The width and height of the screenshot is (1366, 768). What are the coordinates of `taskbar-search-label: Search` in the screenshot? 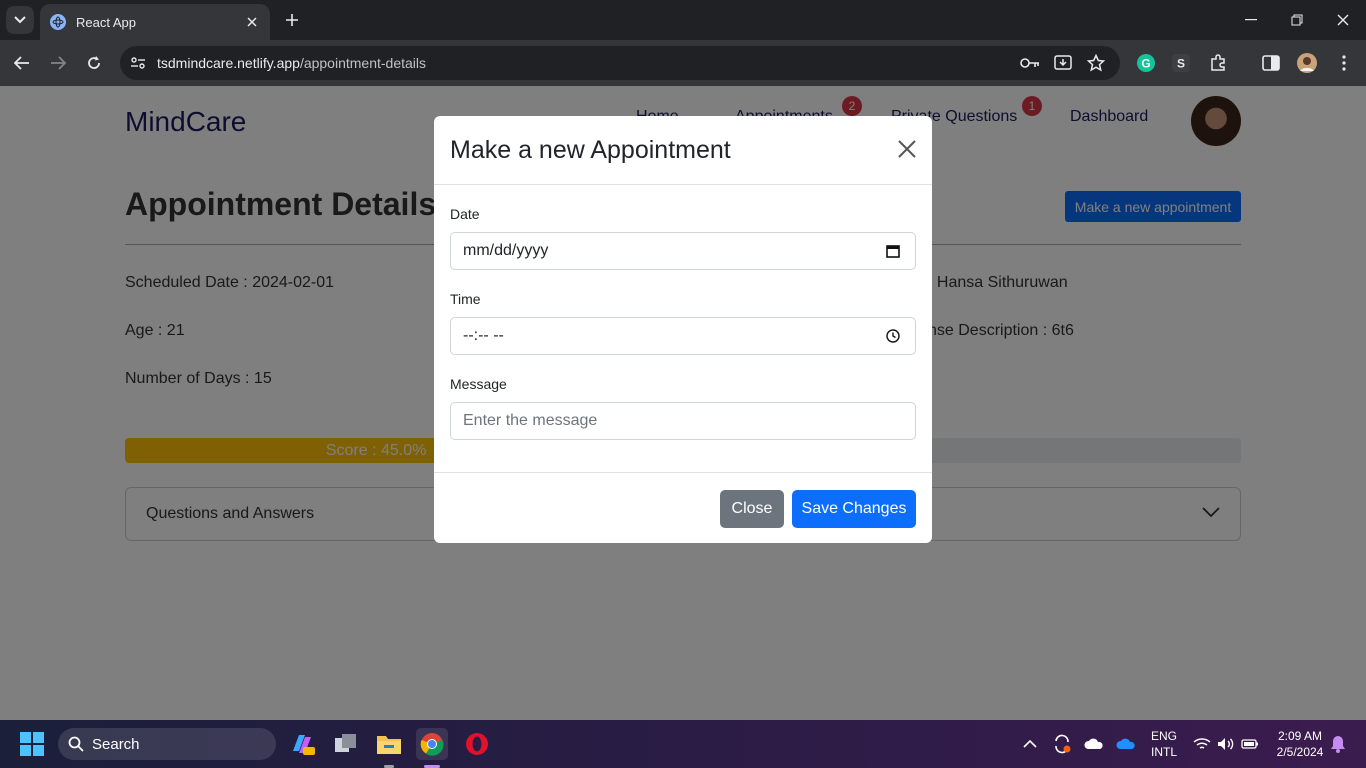 It's located at (116, 744).